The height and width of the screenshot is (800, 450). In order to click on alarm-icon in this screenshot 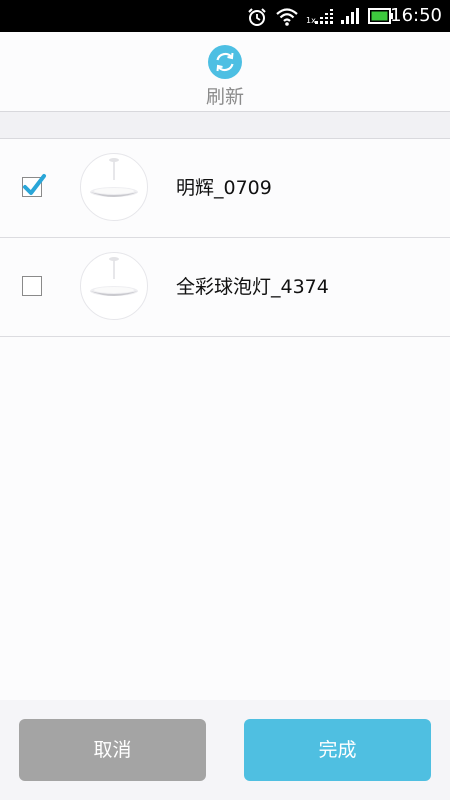, I will do `click(257, 17)`.